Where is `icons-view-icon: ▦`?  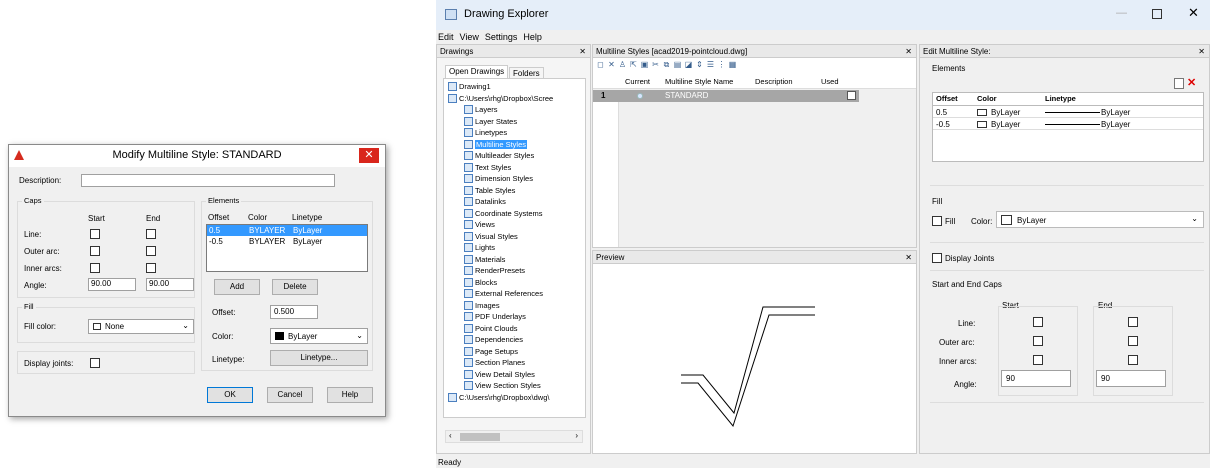 icons-view-icon: ▦ is located at coordinates (732, 64).